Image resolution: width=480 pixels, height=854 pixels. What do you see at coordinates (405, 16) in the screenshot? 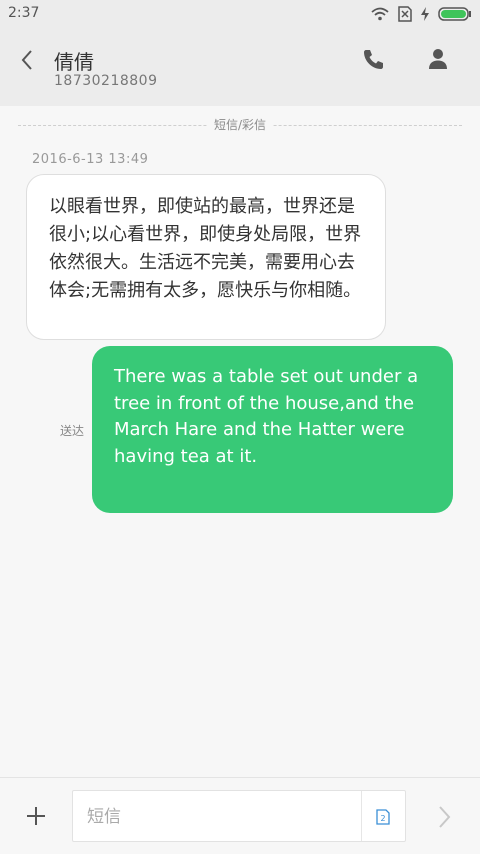
I see `no-sim-icon` at bounding box center [405, 16].